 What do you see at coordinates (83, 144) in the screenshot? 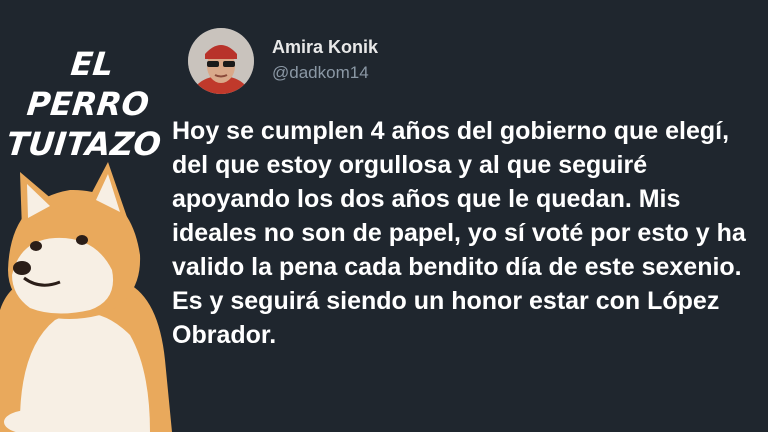
I see `brand-line-2: TUITAZO` at bounding box center [83, 144].